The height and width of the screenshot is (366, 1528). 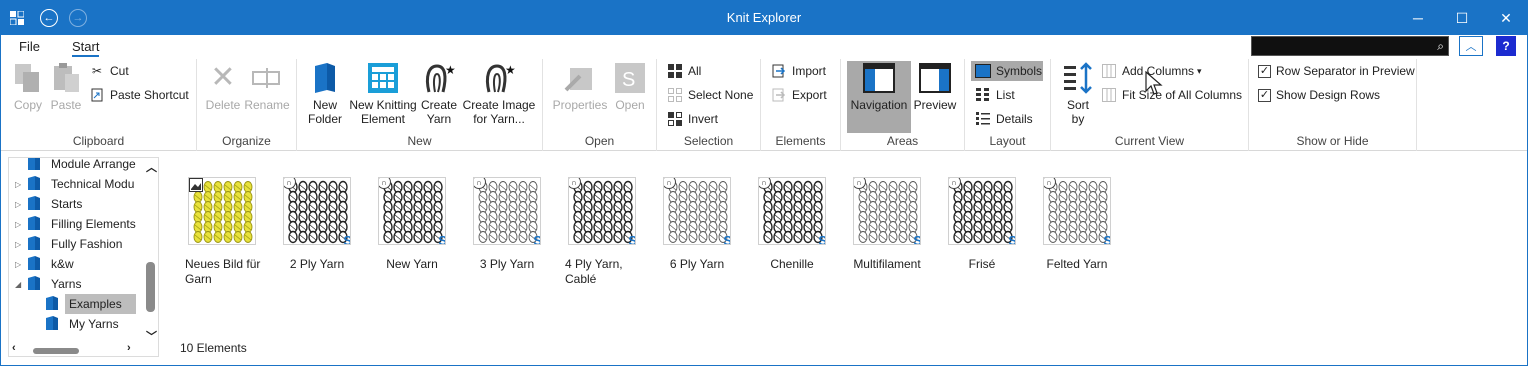 What do you see at coordinates (412, 264) in the screenshot?
I see `element-name: New Yarn` at bounding box center [412, 264].